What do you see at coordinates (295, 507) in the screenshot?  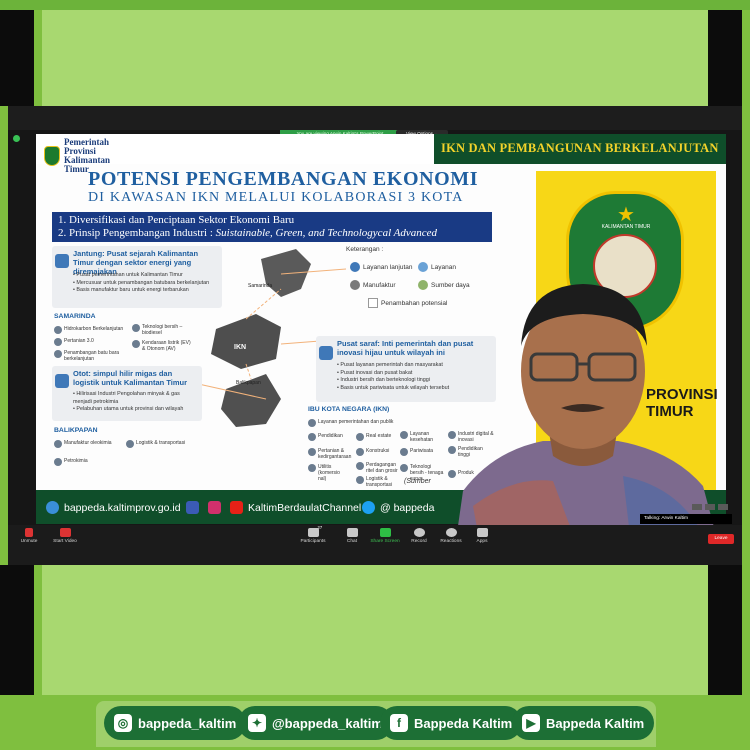 I see `footer-youtube: KaltimBerdaulatChannel` at bounding box center [295, 507].